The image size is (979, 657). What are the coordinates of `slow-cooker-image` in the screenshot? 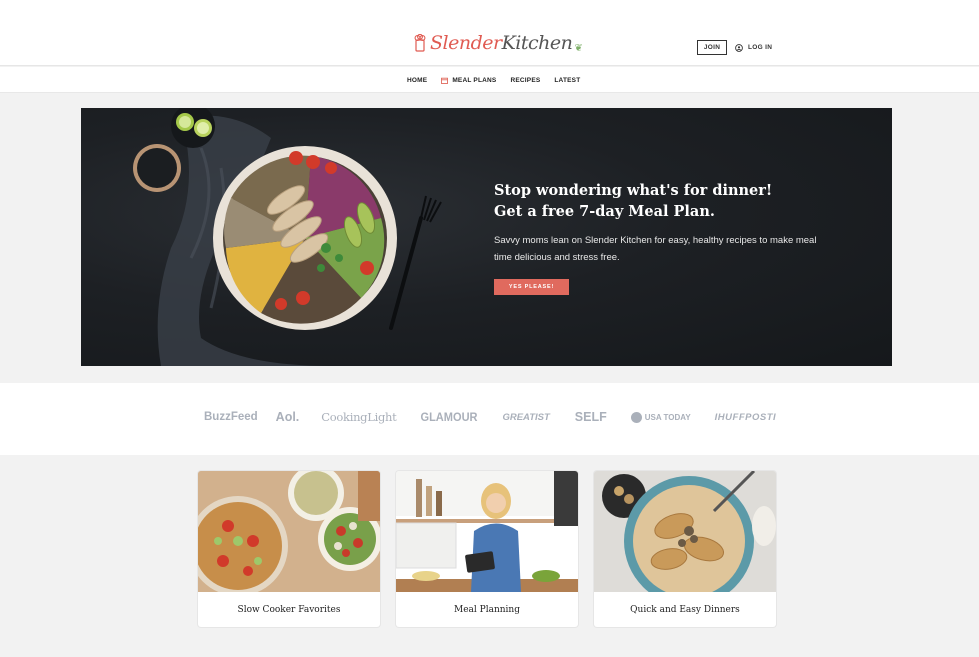 It's located at (289, 531).